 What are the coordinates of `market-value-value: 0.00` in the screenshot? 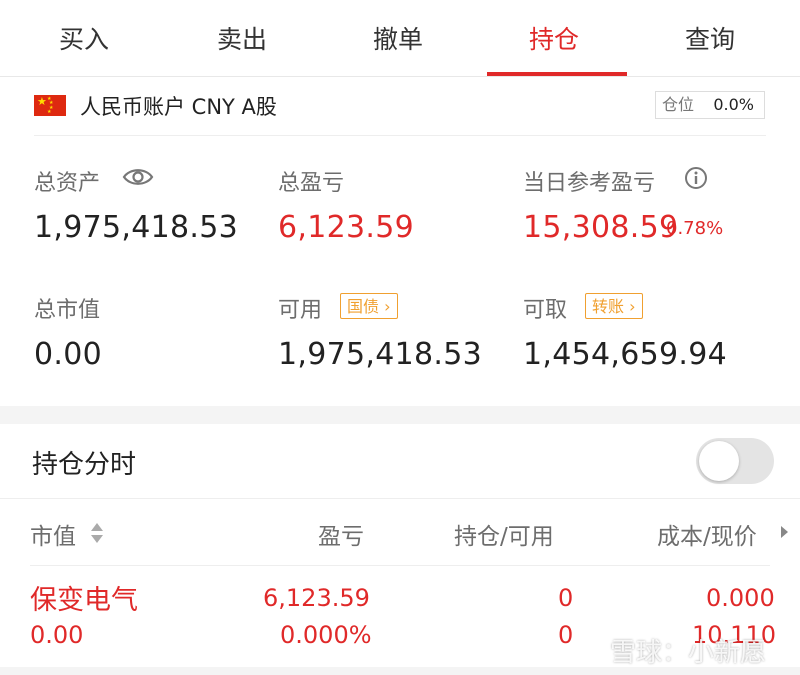 It's located at (68, 354).